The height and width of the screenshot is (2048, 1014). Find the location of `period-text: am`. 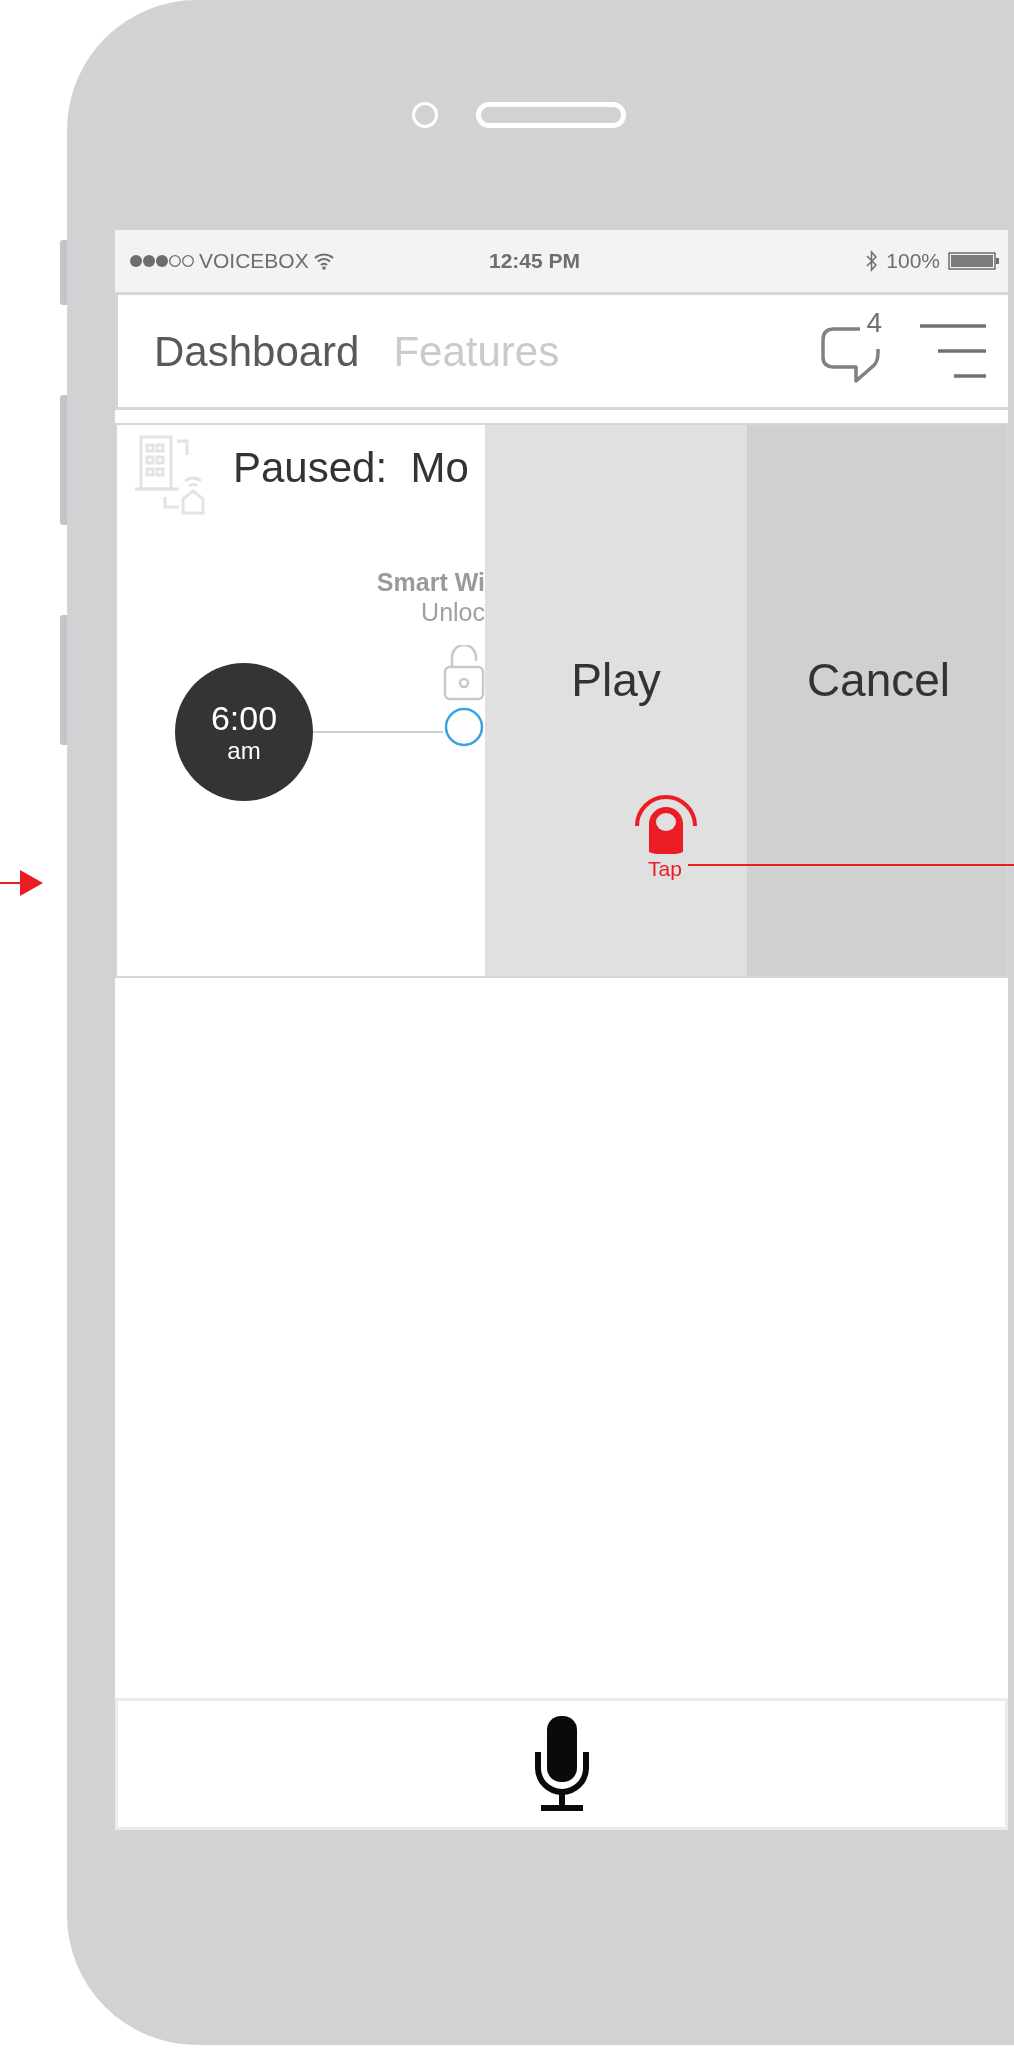

period-text: am is located at coordinates (244, 751).